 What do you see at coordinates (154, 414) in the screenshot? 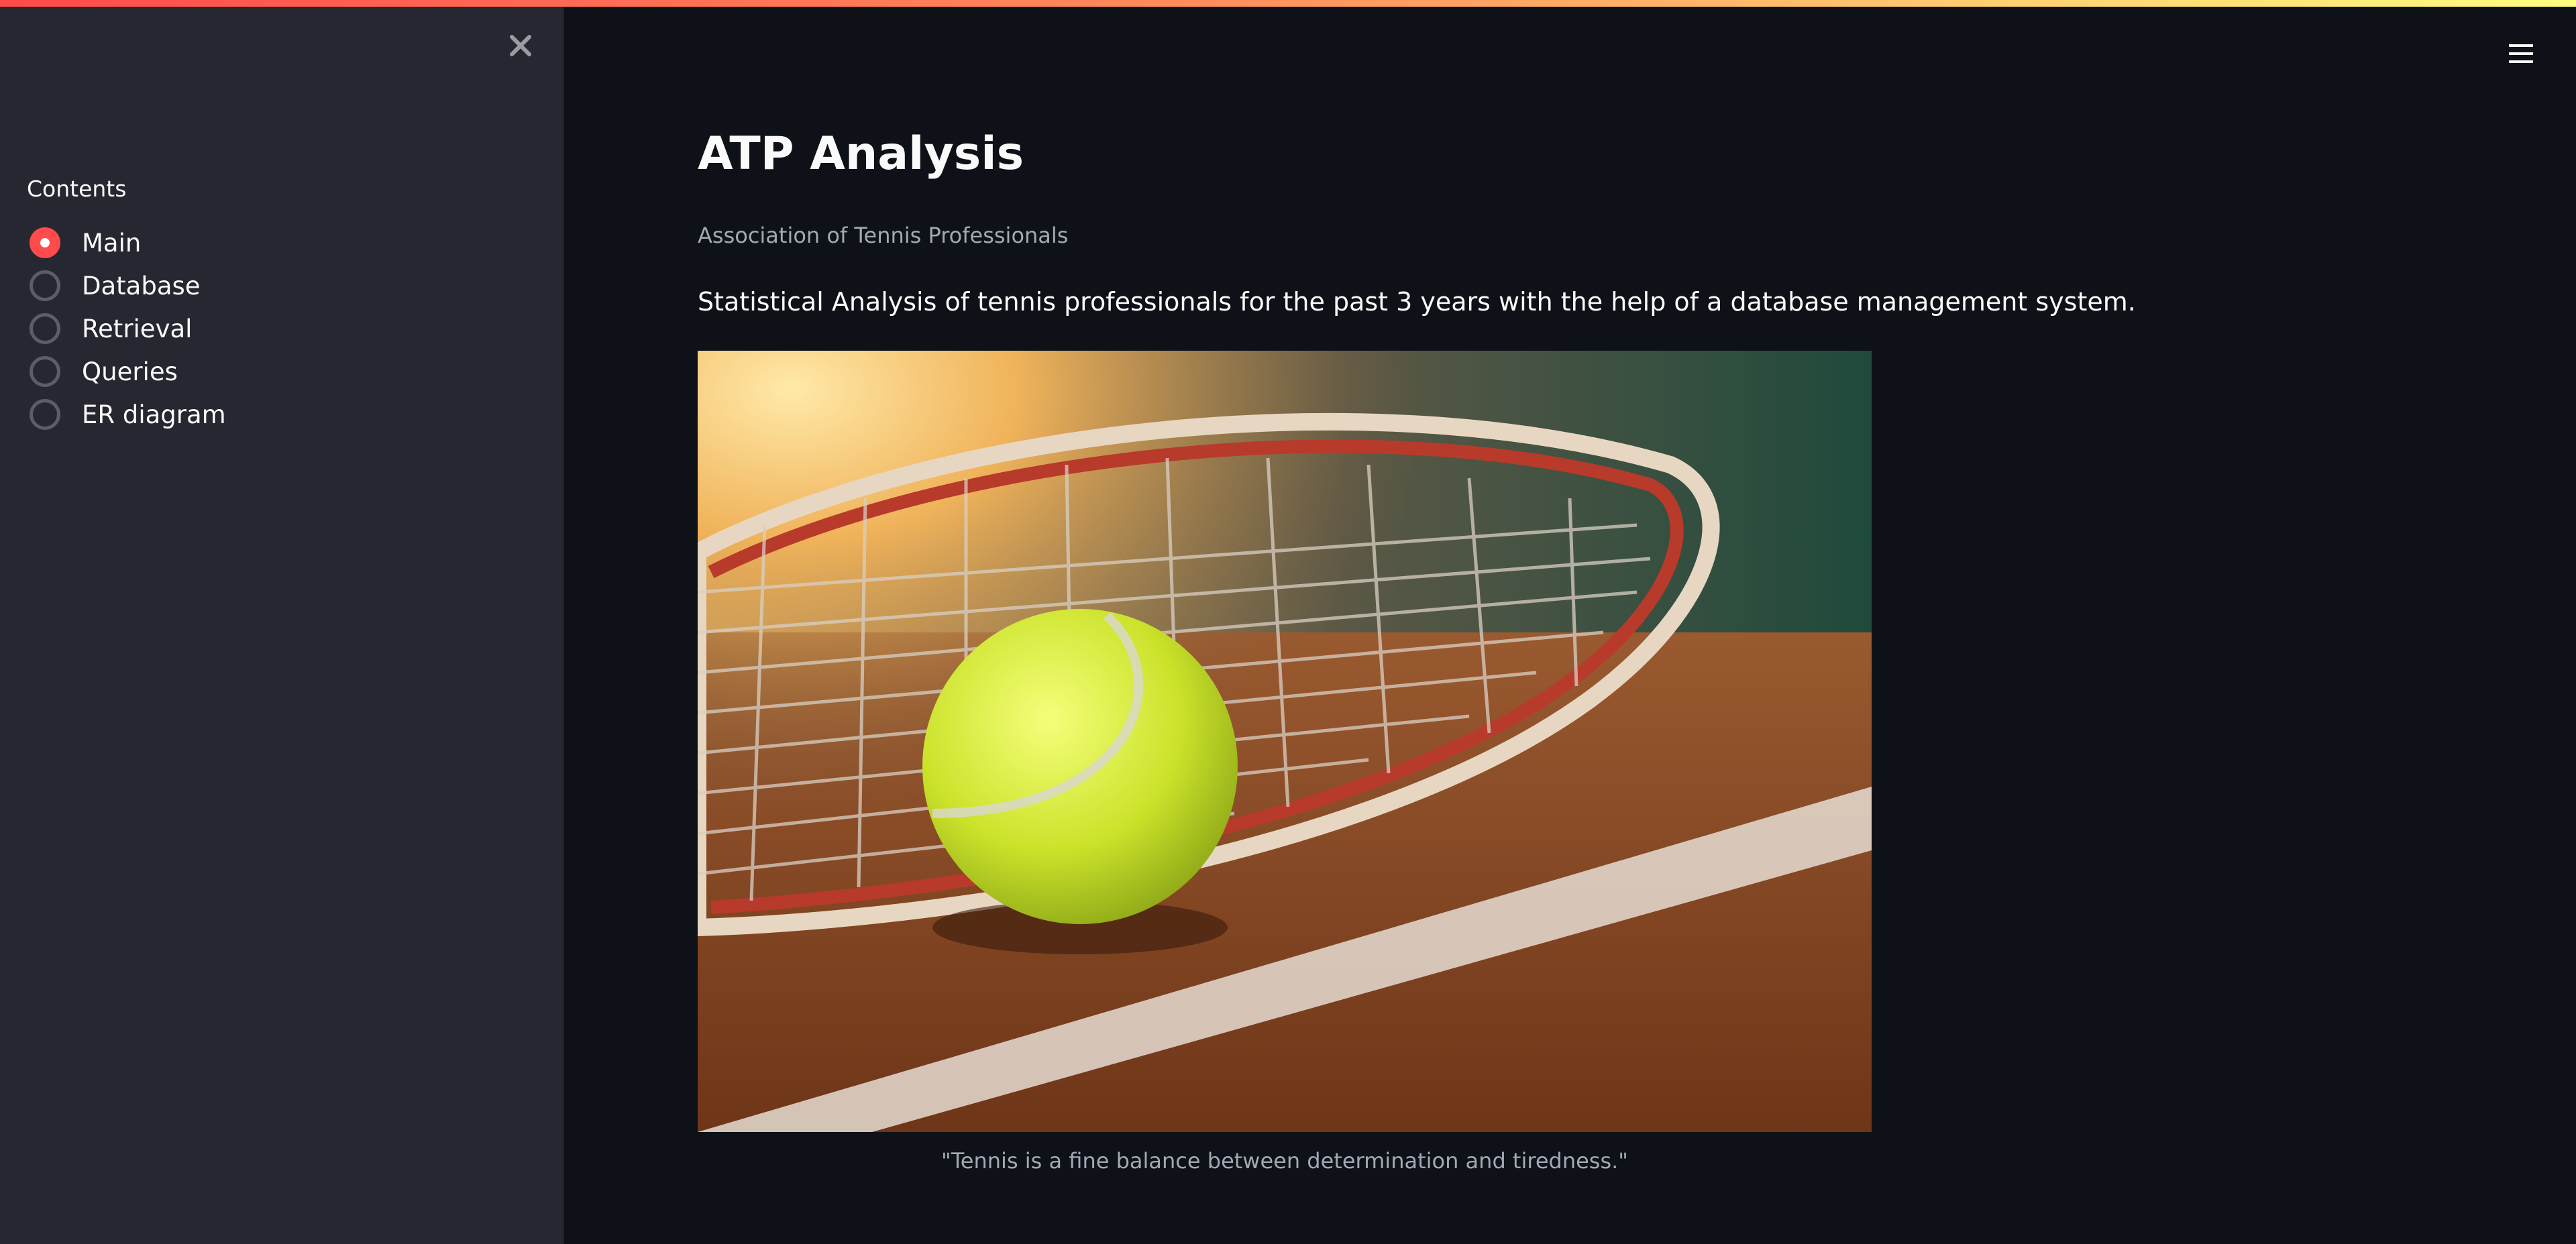
I see `radio-option-label: ER diagram` at bounding box center [154, 414].